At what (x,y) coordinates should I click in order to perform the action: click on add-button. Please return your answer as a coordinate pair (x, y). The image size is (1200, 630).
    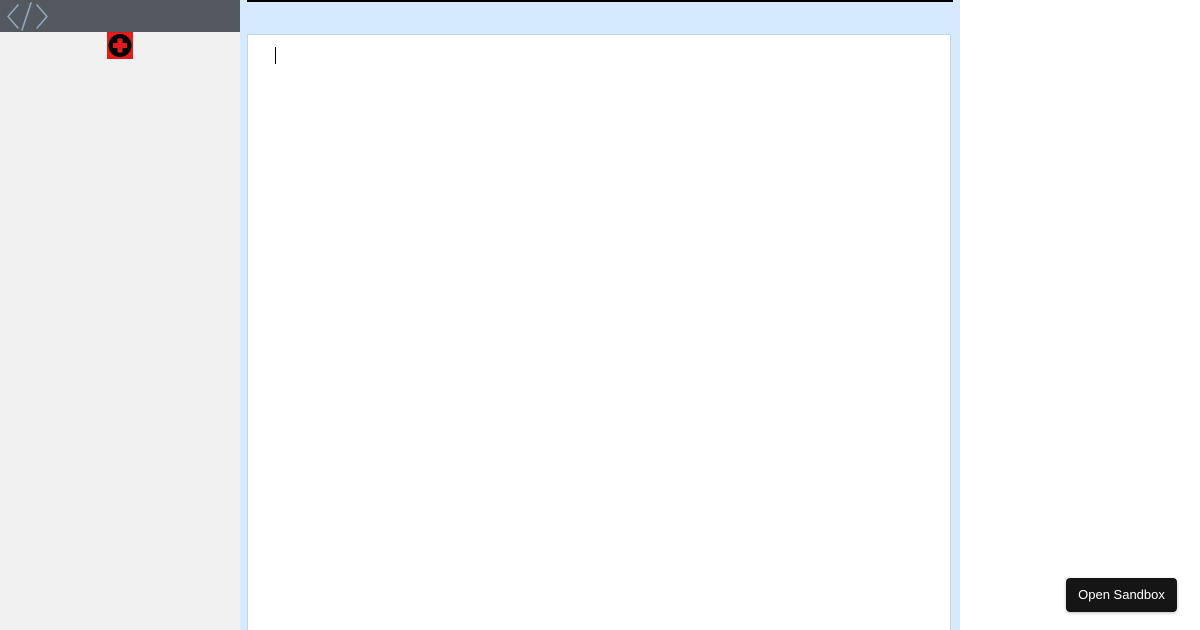
    Looking at the image, I should click on (120, 45).